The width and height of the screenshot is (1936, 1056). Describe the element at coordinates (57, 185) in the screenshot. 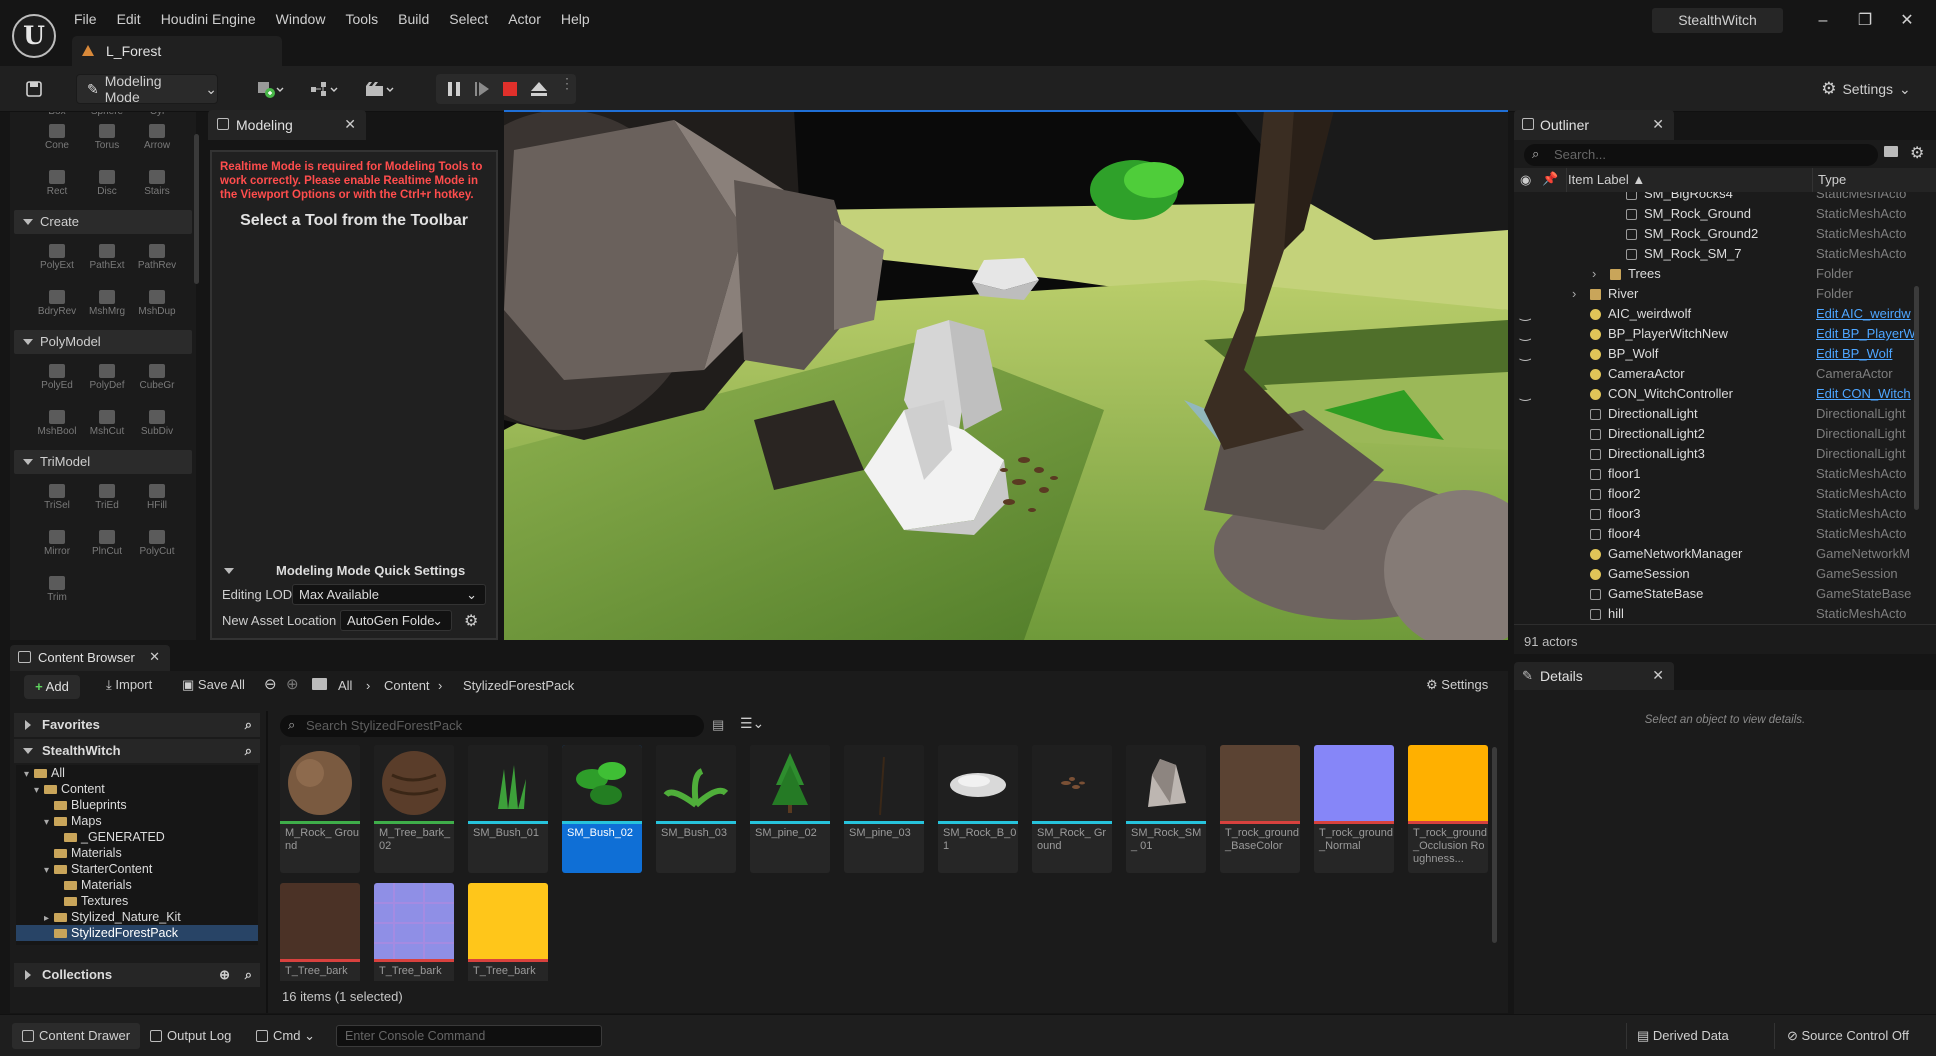

I see `tool-rect: Rect` at that location.